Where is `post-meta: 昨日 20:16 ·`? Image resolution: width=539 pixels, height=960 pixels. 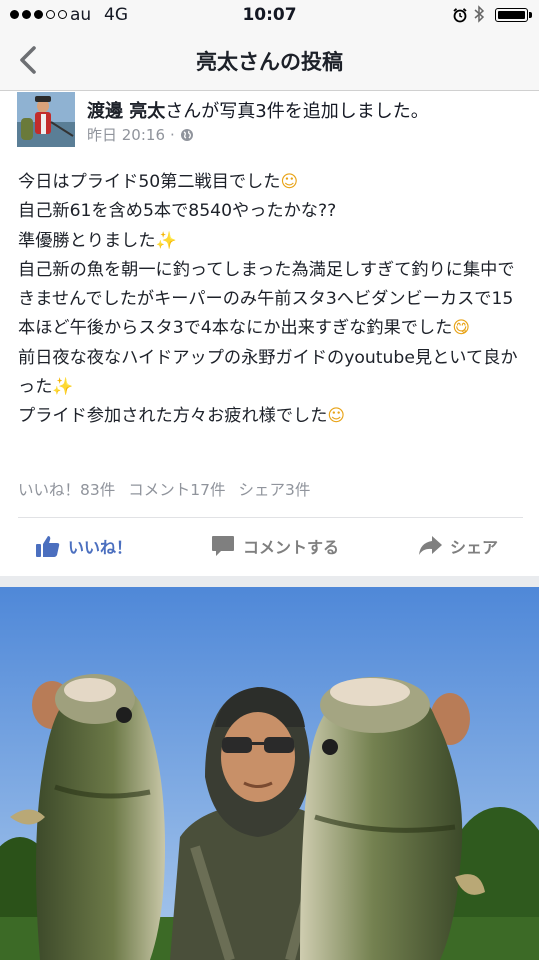
post-meta: 昨日 20:16 · is located at coordinates (140, 134).